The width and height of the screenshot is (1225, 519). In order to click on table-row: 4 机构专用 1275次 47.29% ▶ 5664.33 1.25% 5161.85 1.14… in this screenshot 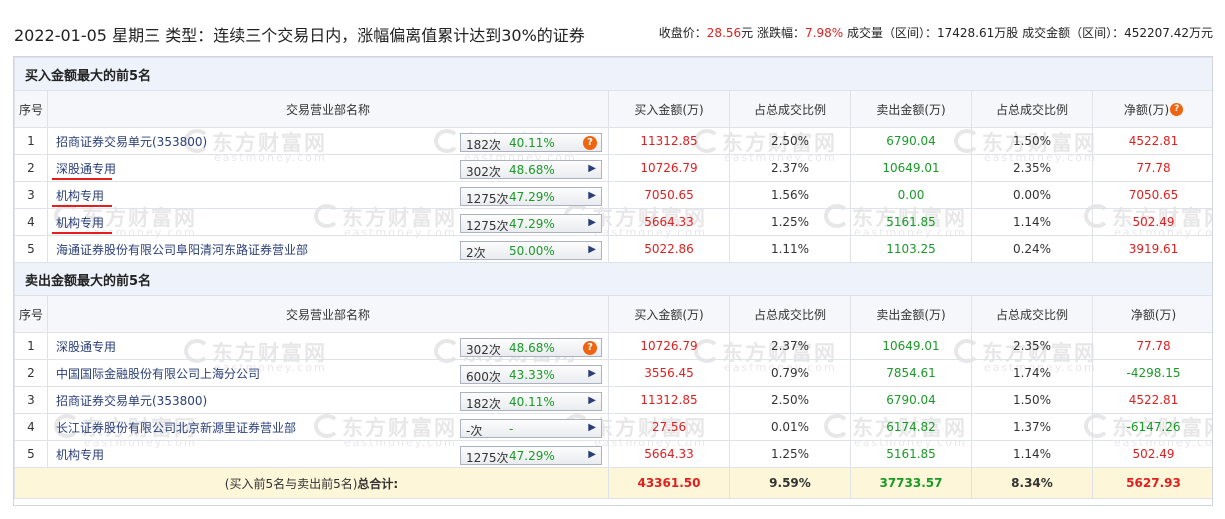, I will do `click(613, 222)`.